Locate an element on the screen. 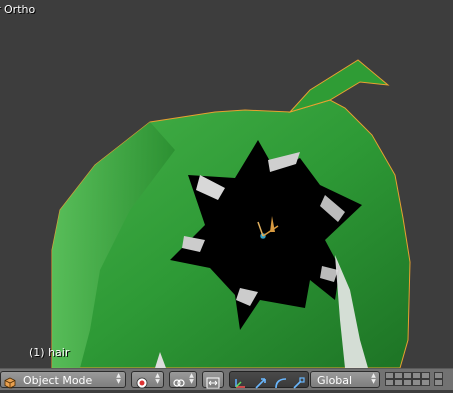 The height and width of the screenshot is (393, 453). viewport-shading-dropdown: ▲ ▼ is located at coordinates (147, 380).